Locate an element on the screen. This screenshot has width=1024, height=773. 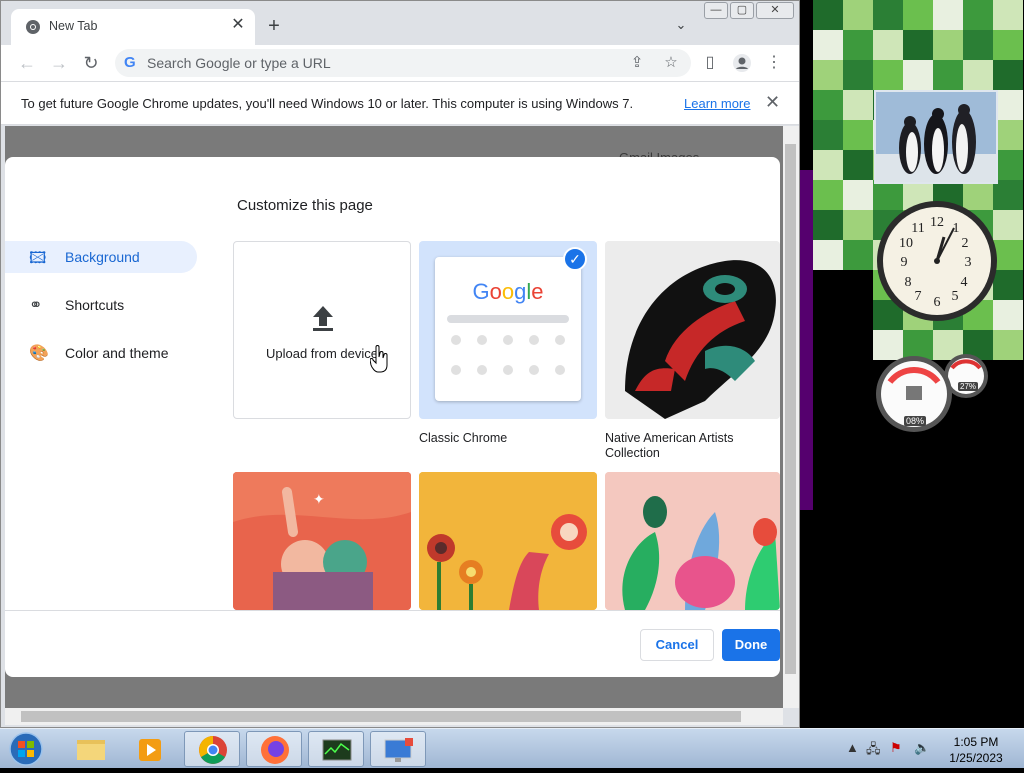
volume-icon: 🔈 is located at coordinates (922, 748).